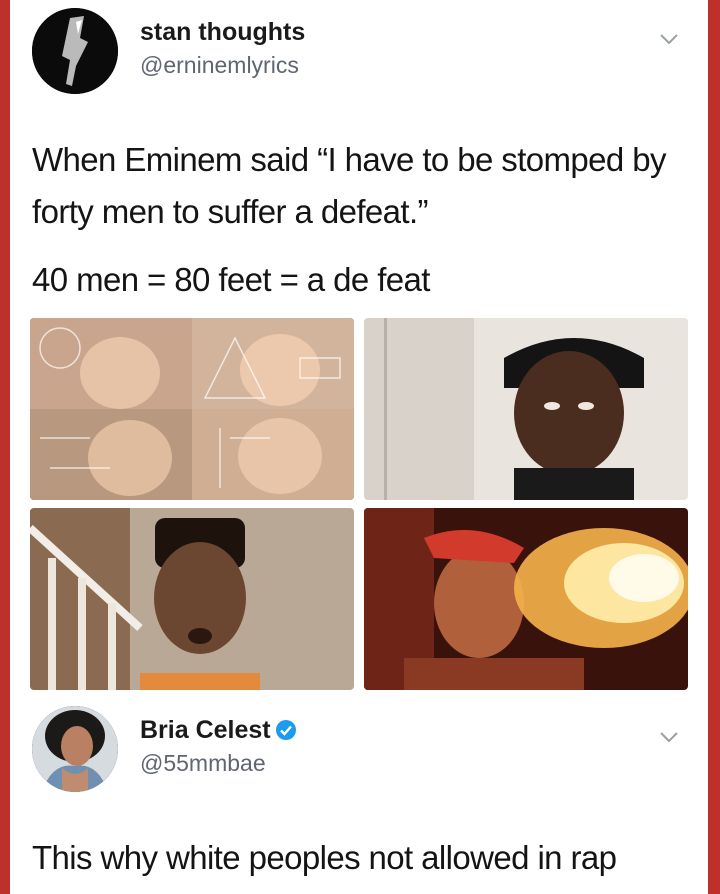  What do you see at coordinates (219, 65) in the screenshot?
I see `user-handle: @erninemlyrics` at bounding box center [219, 65].